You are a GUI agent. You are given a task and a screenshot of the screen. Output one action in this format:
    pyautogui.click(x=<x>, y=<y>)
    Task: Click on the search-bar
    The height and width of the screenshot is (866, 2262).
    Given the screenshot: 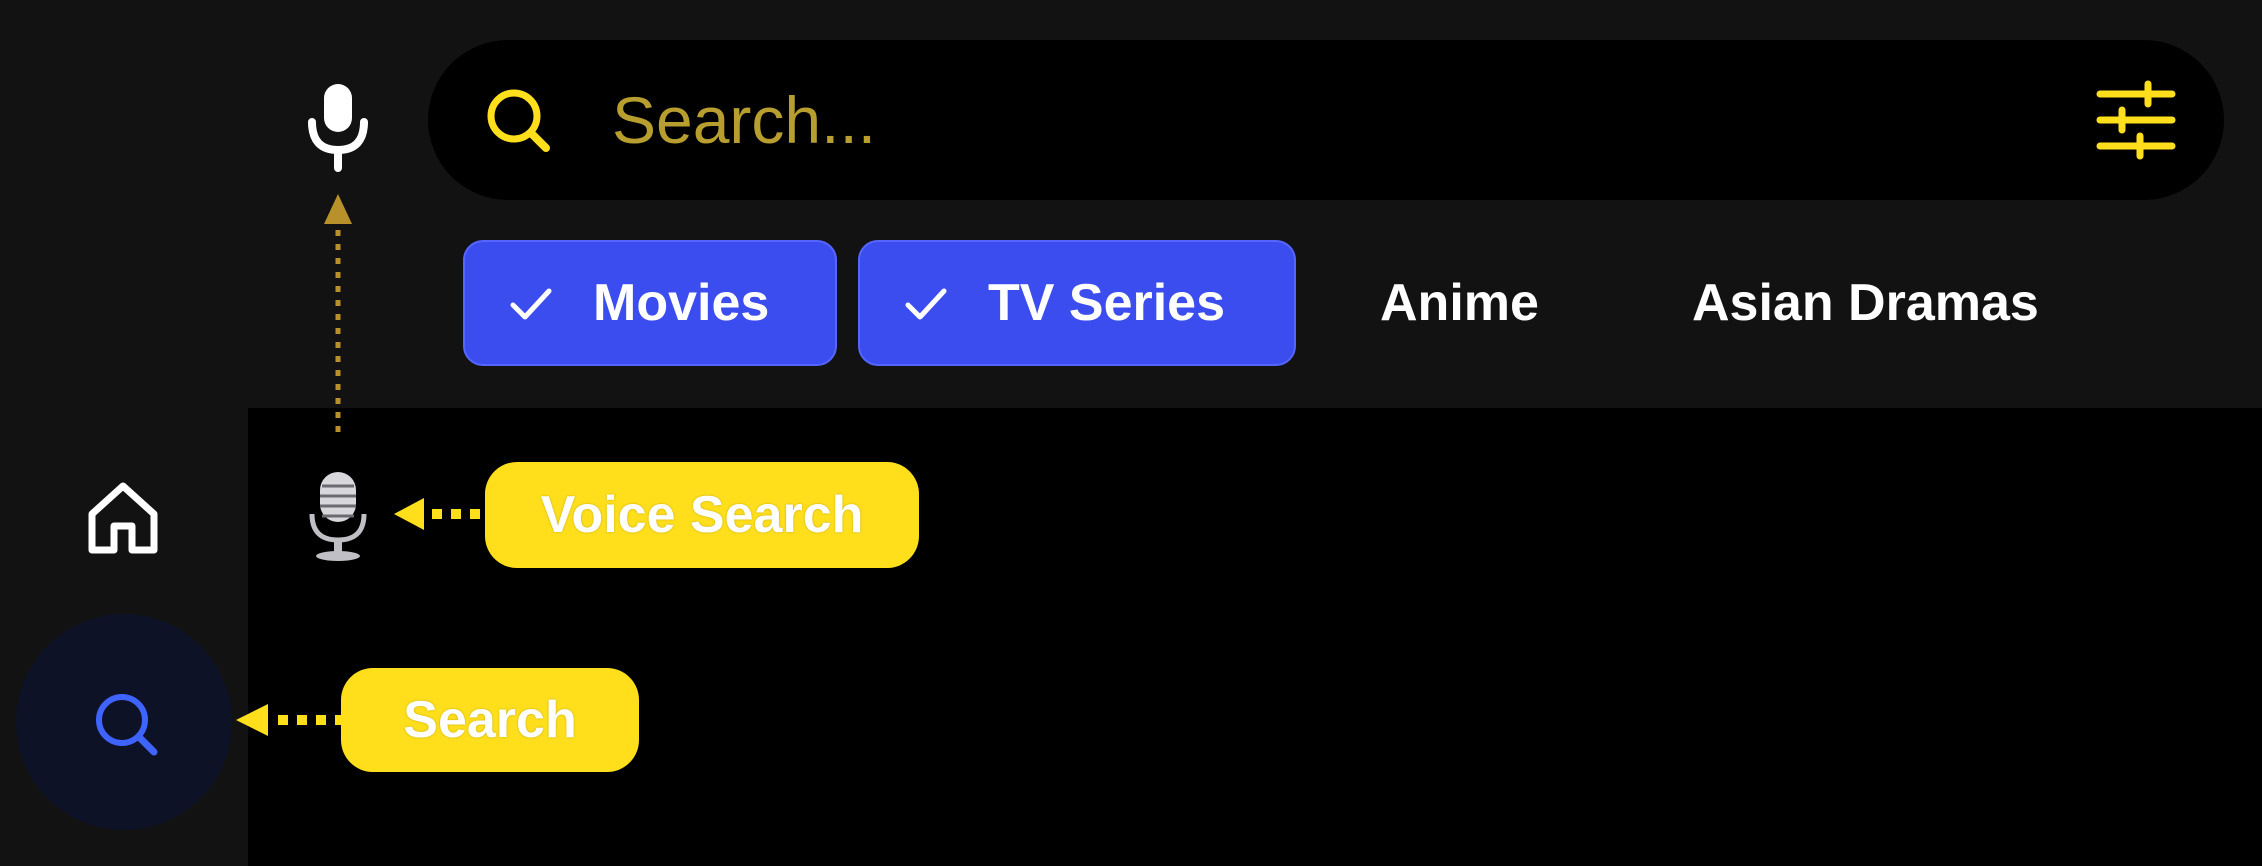 What is the action you would take?
    pyautogui.click(x=1326, y=120)
    